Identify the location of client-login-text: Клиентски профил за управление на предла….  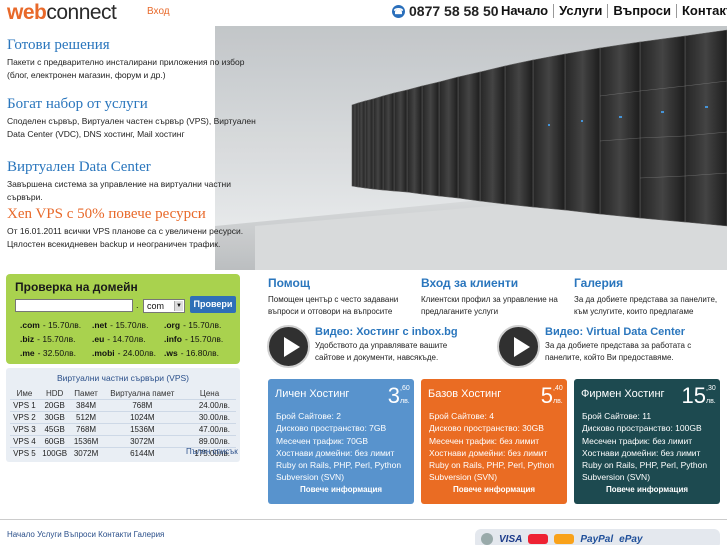
(489, 305).